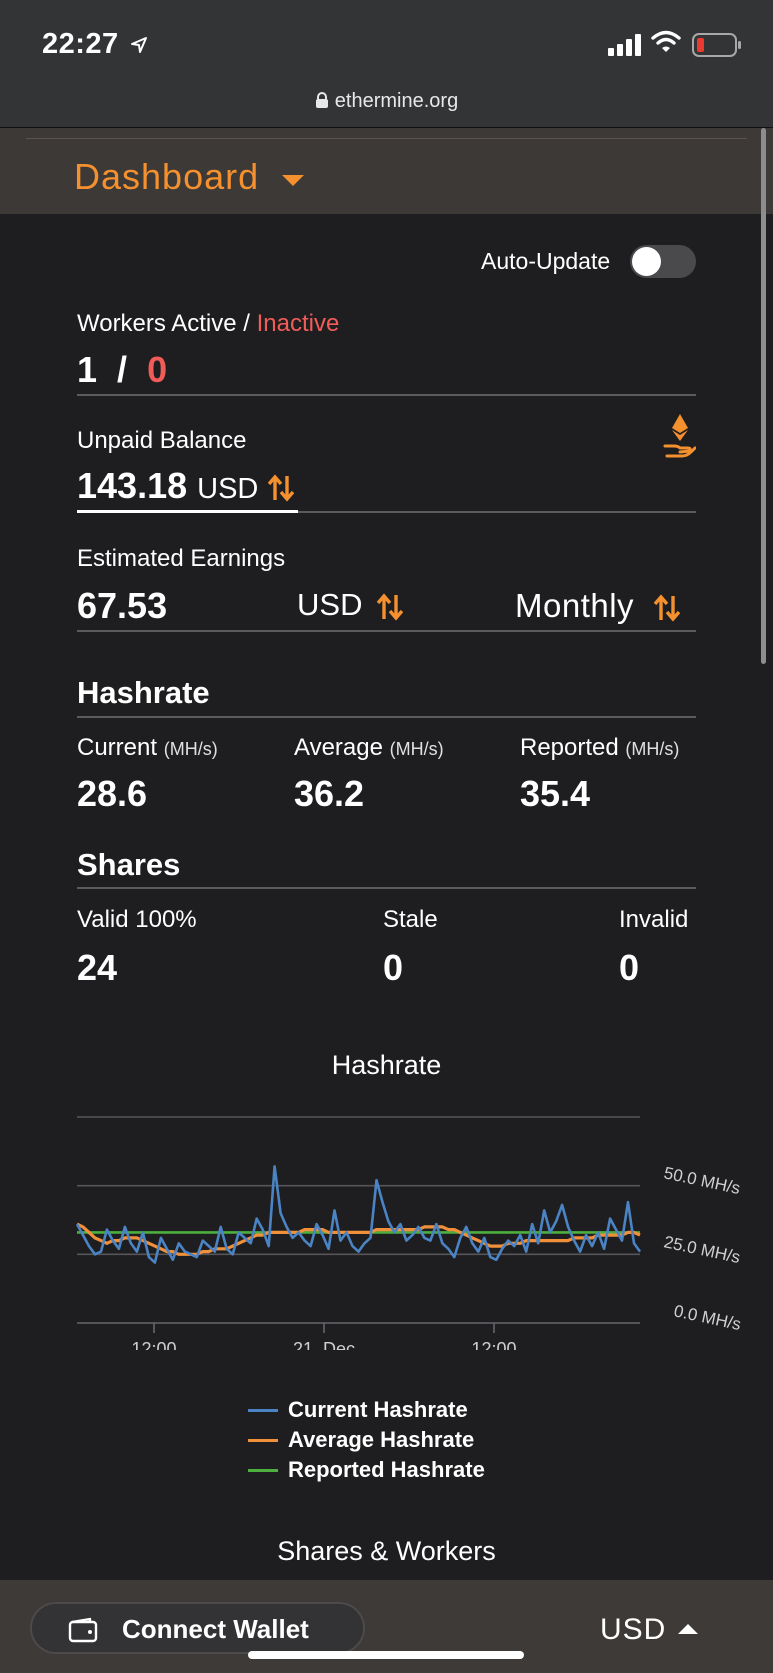 This screenshot has width=773, height=1673. Describe the element at coordinates (83, 1630) in the screenshot. I see `wallet-icon` at that location.